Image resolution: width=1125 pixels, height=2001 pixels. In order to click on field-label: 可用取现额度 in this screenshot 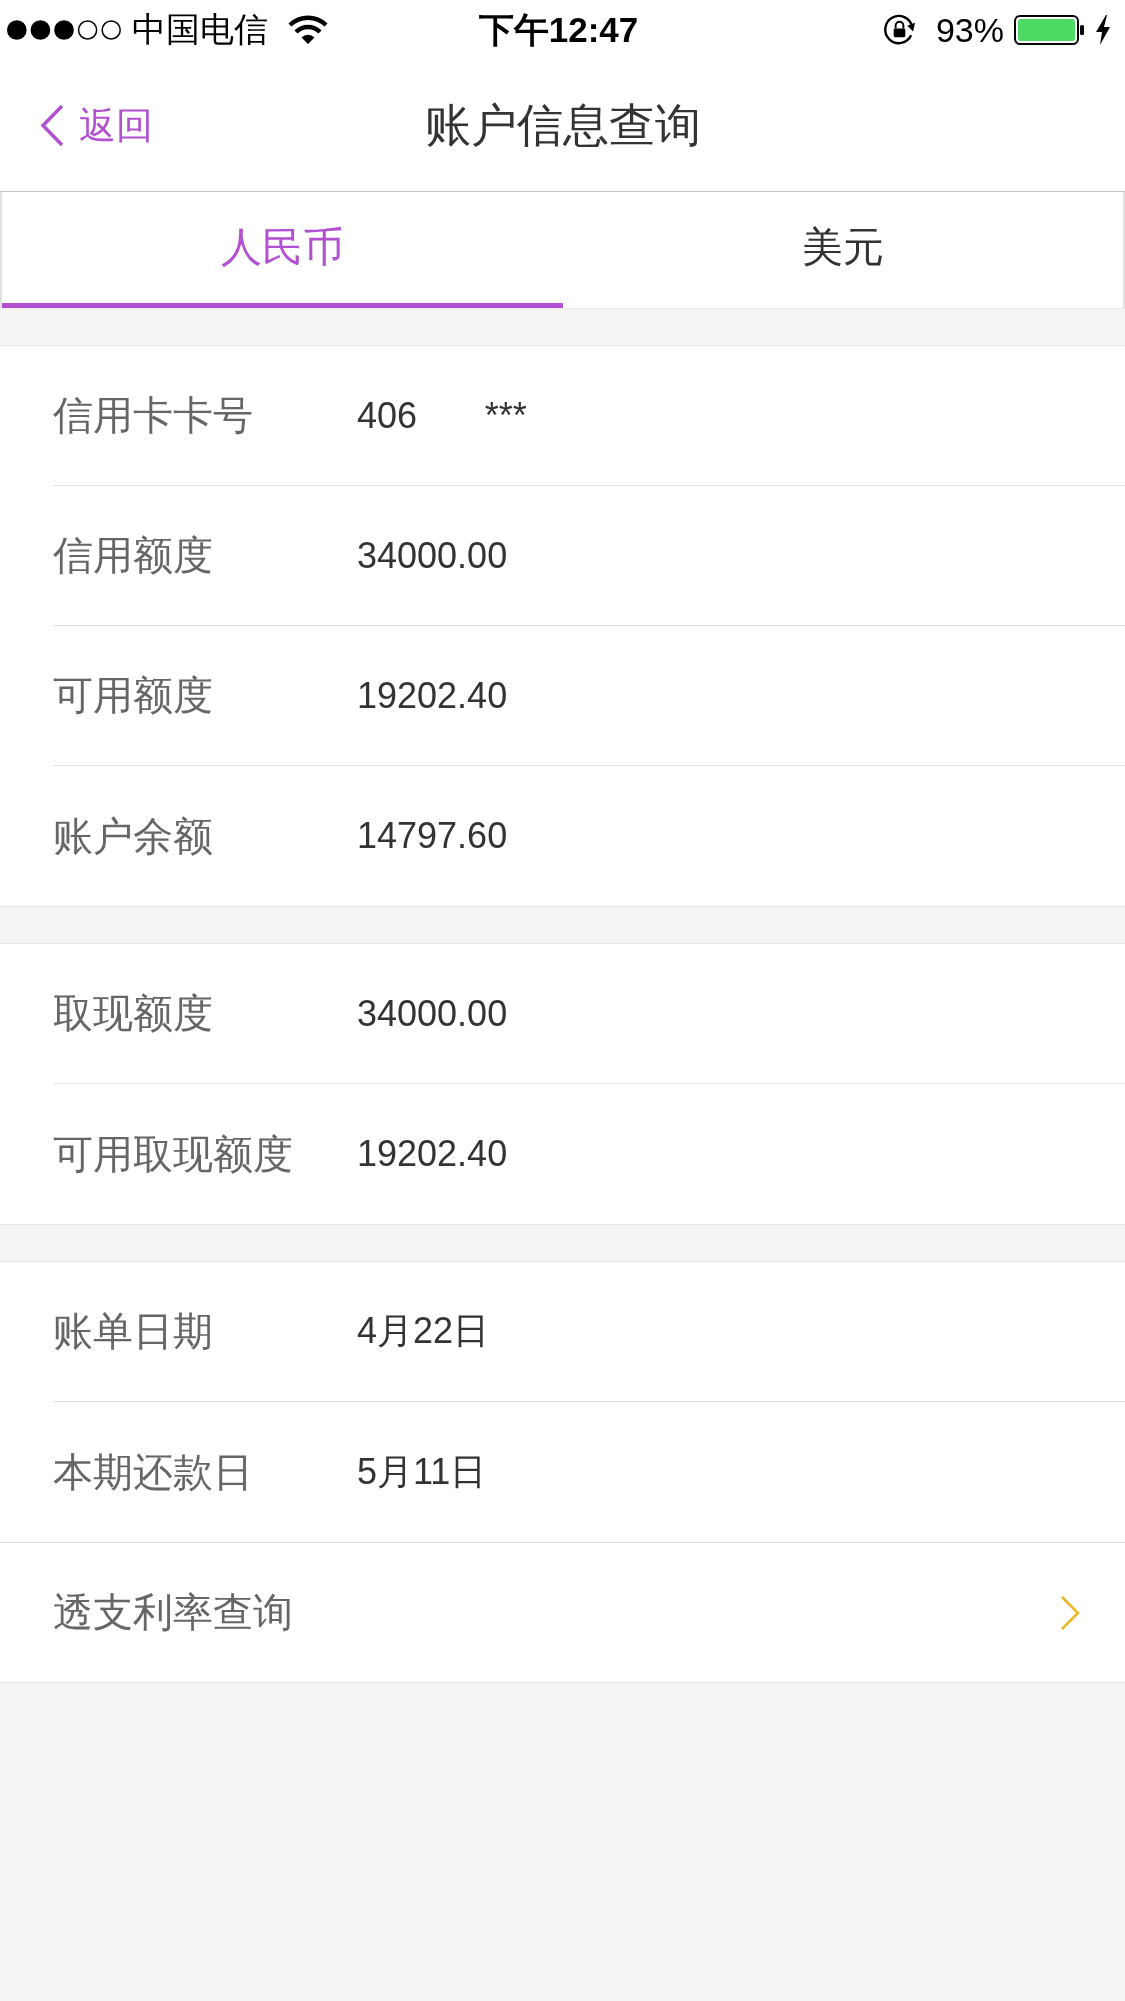, I will do `click(173, 1154)`.